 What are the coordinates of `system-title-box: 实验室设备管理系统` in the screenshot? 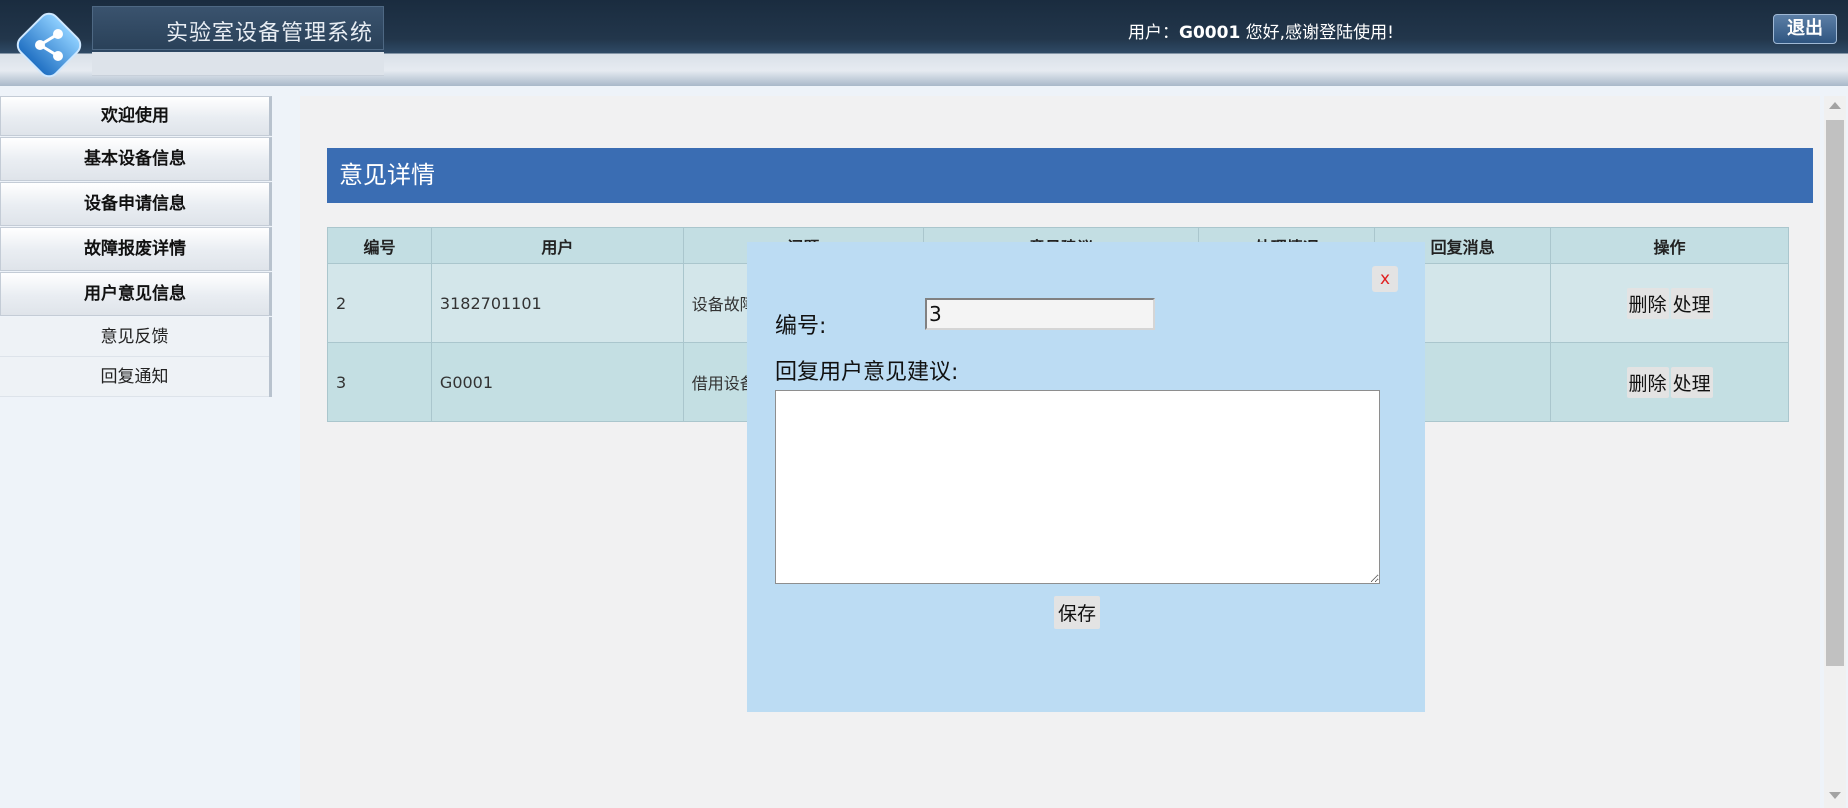 It's located at (238, 28).